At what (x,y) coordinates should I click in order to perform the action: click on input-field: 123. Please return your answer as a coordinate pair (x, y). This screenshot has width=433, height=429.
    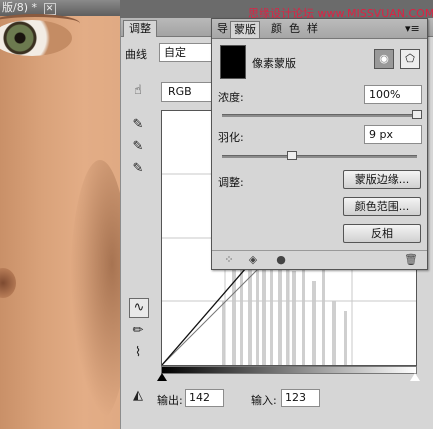
    Looking at the image, I should click on (300, 398).